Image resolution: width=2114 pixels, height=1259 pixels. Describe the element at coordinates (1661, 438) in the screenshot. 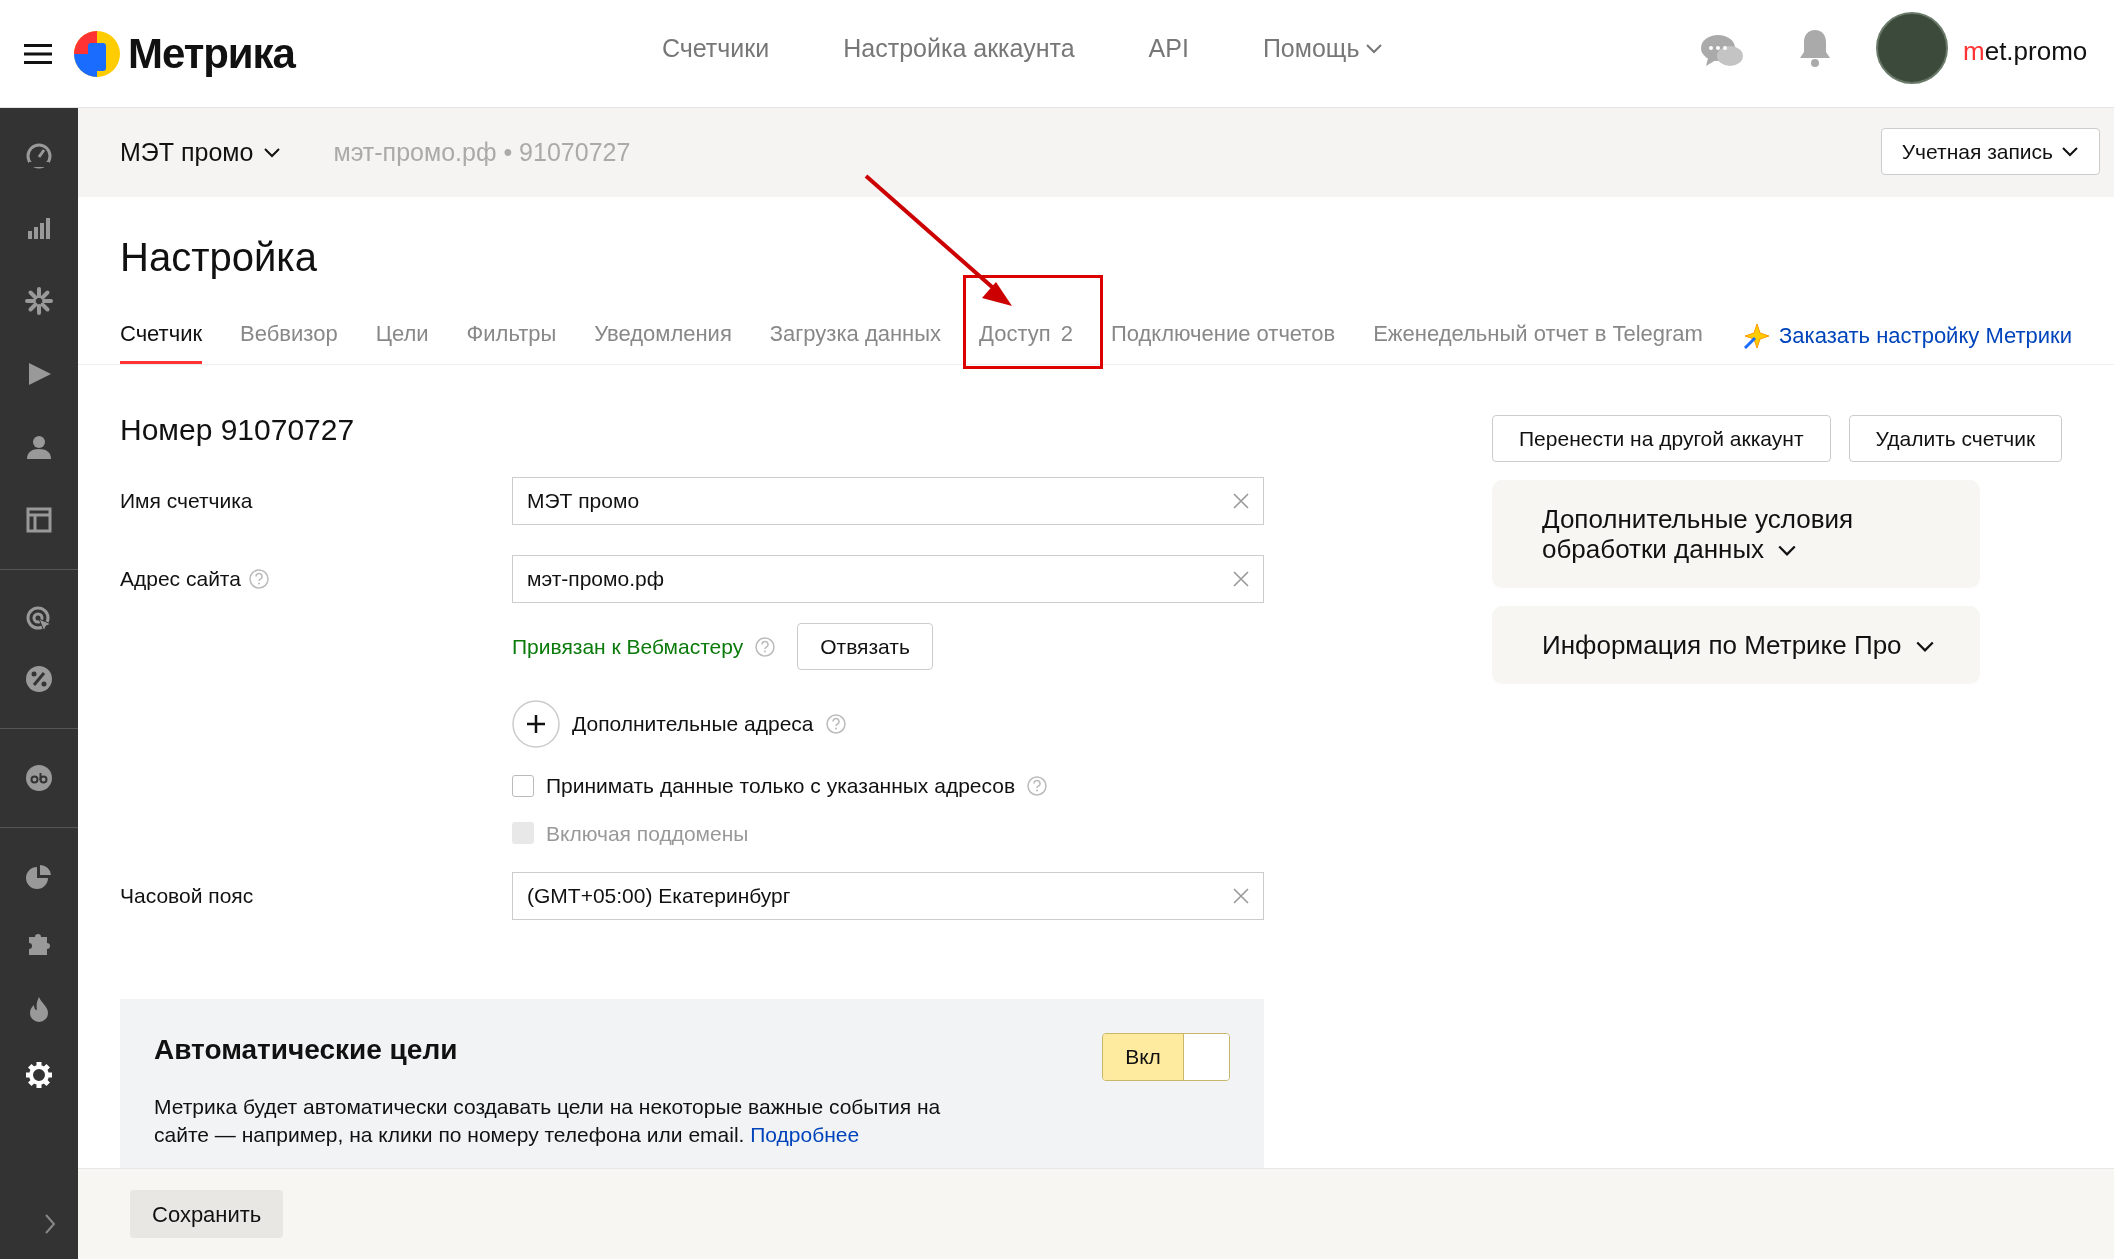

I see `action-button: Перенести на другой аккаунт` at that location.